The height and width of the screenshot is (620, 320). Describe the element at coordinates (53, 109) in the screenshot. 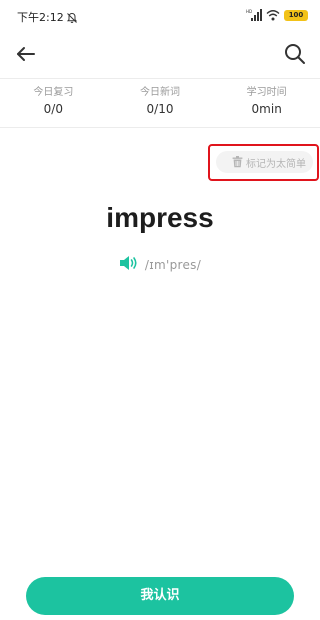

I see `stat-value: 0/0` at that location.